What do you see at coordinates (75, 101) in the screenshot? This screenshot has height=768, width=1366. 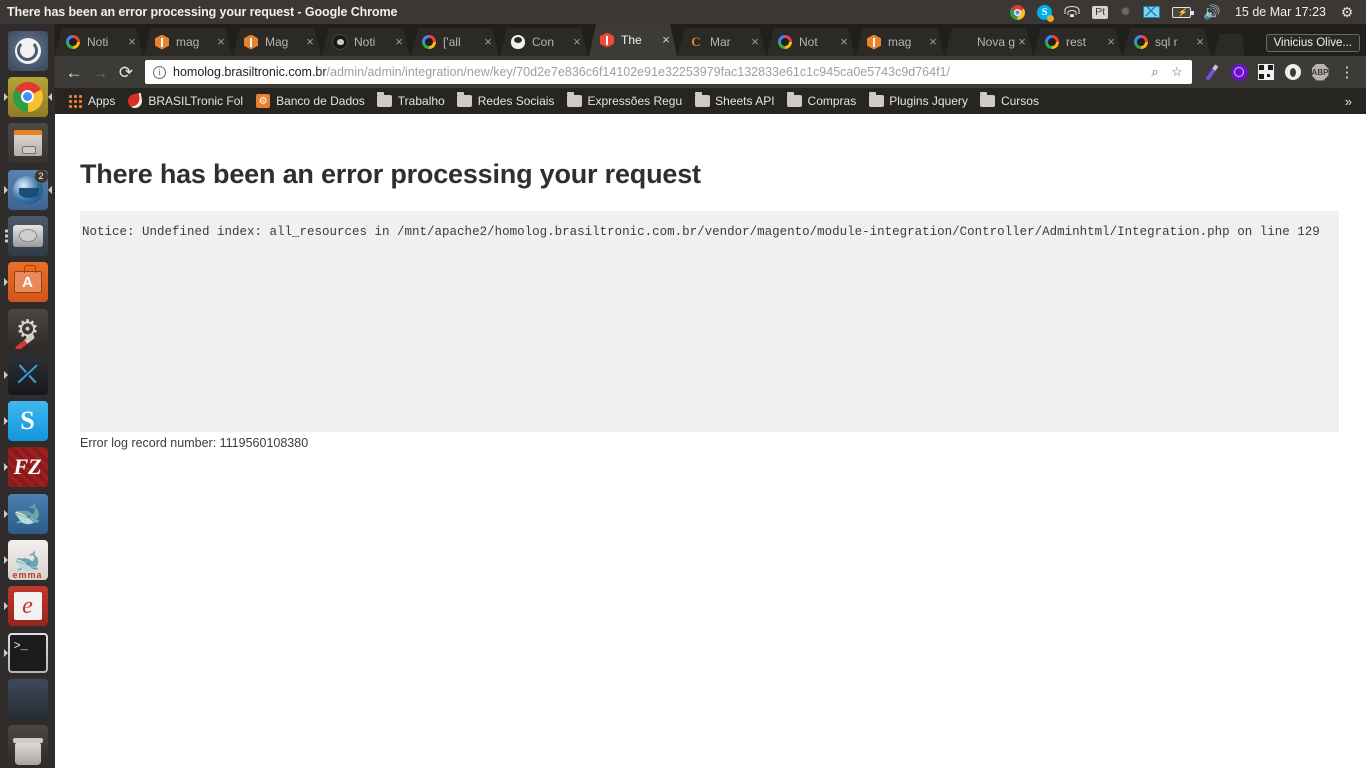 I see `apps-grid-icon` at bounding box center [75, 101].